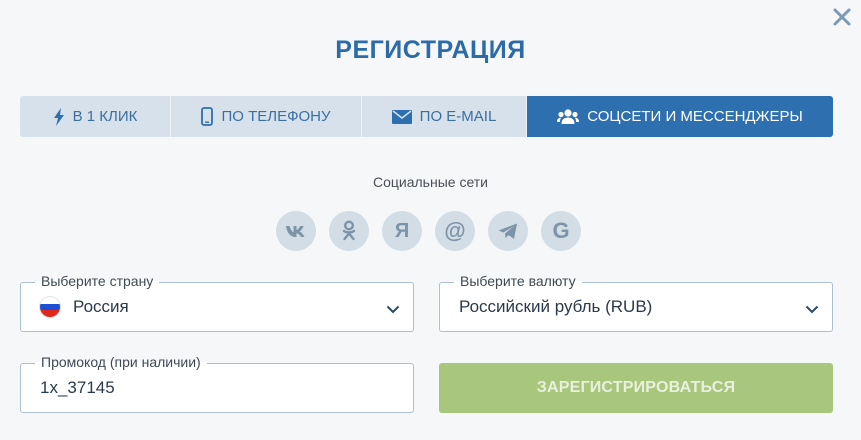 The width and height of the screenshot is (861, 440). I want to click on currency-value: Российский рубль (RUB), so click(556, 306).